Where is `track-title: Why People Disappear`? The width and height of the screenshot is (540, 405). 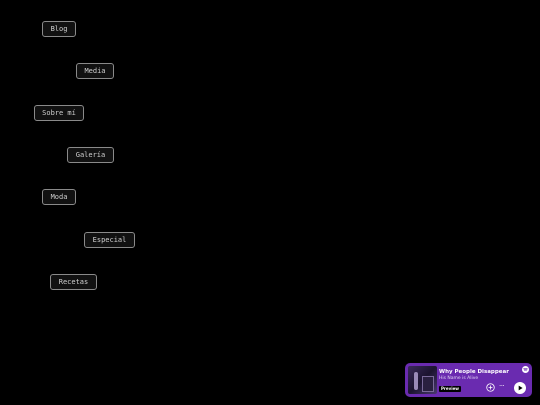
track-title: Why People Disappear is located at coordinates (474, 372).